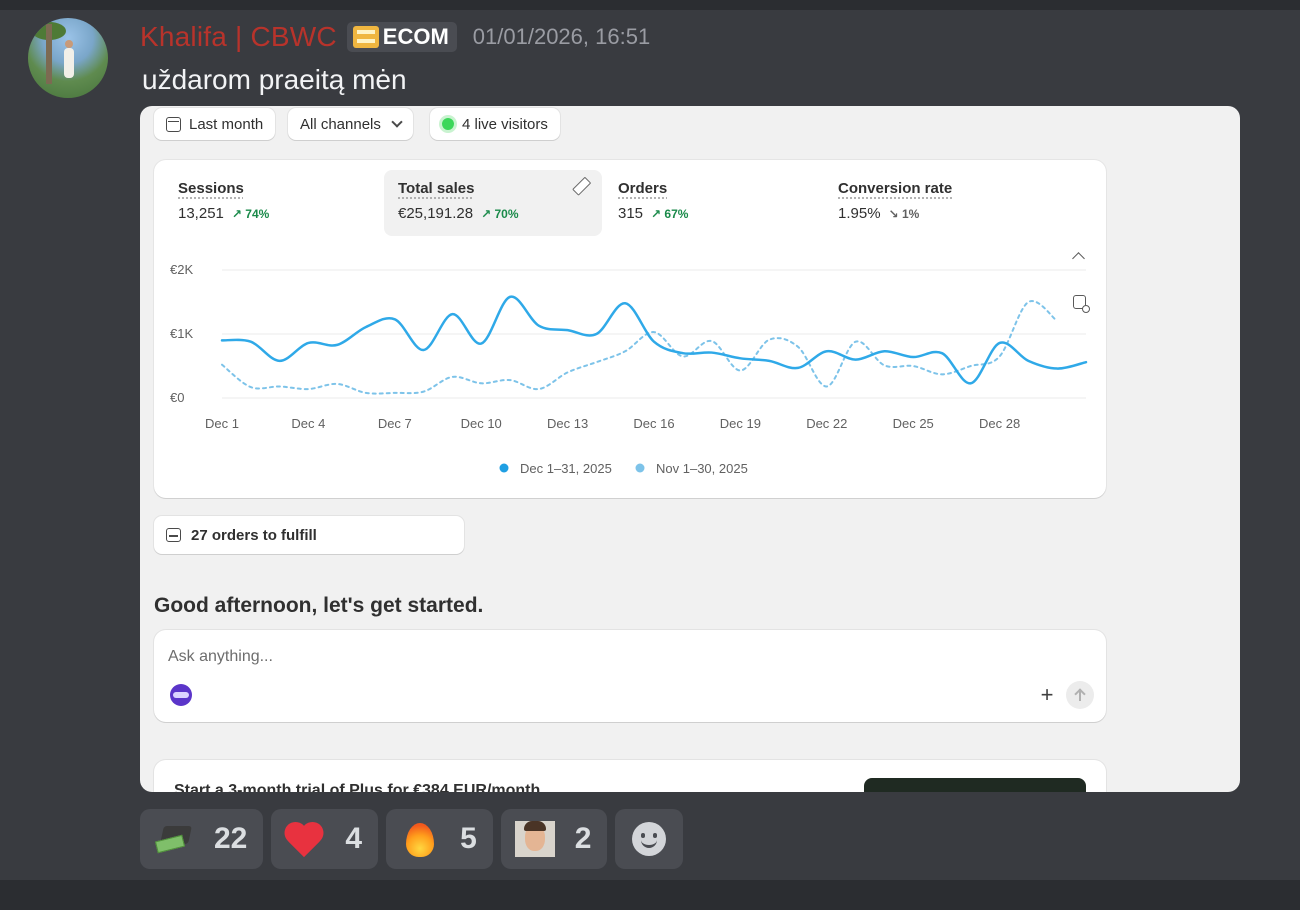 The width and height of the screenshot is (1300, 910). I want to click on x-tick-label: Dec 16, so click(653, 423).